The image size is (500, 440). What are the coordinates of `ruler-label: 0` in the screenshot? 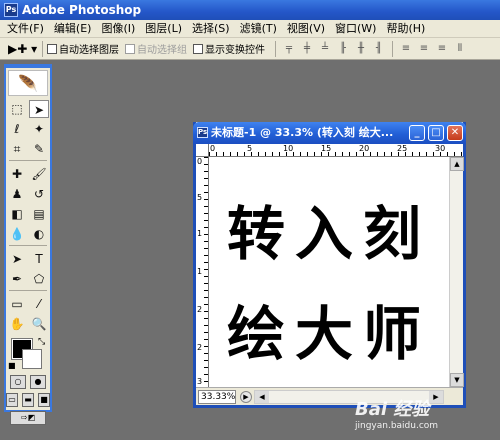 It's located at (200, 161).